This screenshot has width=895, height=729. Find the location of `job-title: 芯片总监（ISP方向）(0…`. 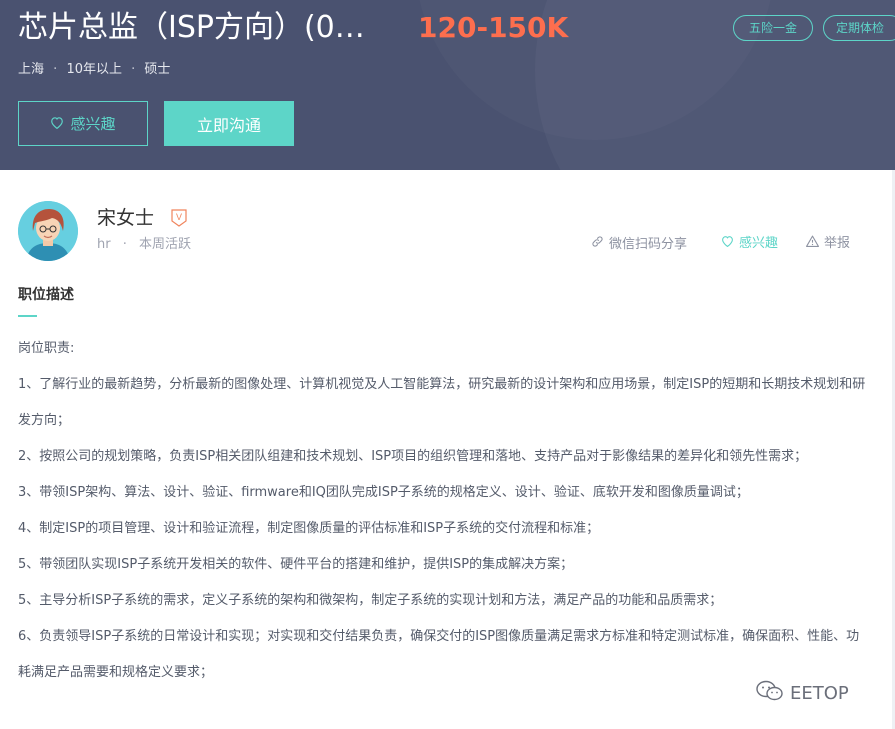

job-title: 芯片总监（ISP方向）(0… is located at coordinates (191, 27).